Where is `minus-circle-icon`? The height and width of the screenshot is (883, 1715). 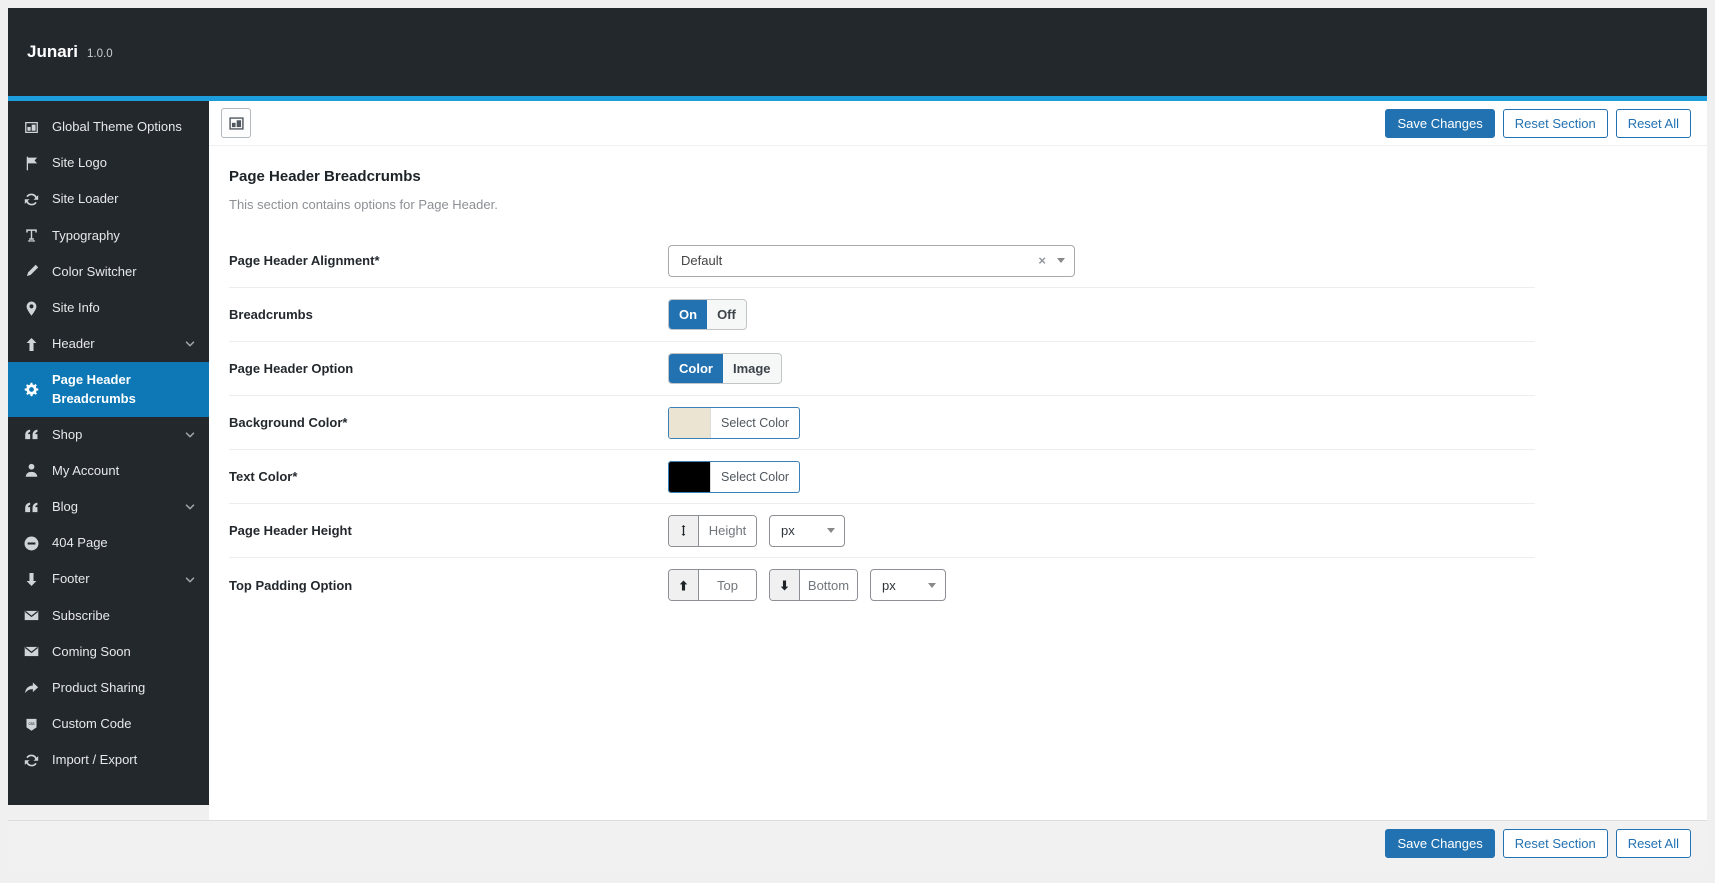
minus-circle-icon is located at coordinates (32, 543).